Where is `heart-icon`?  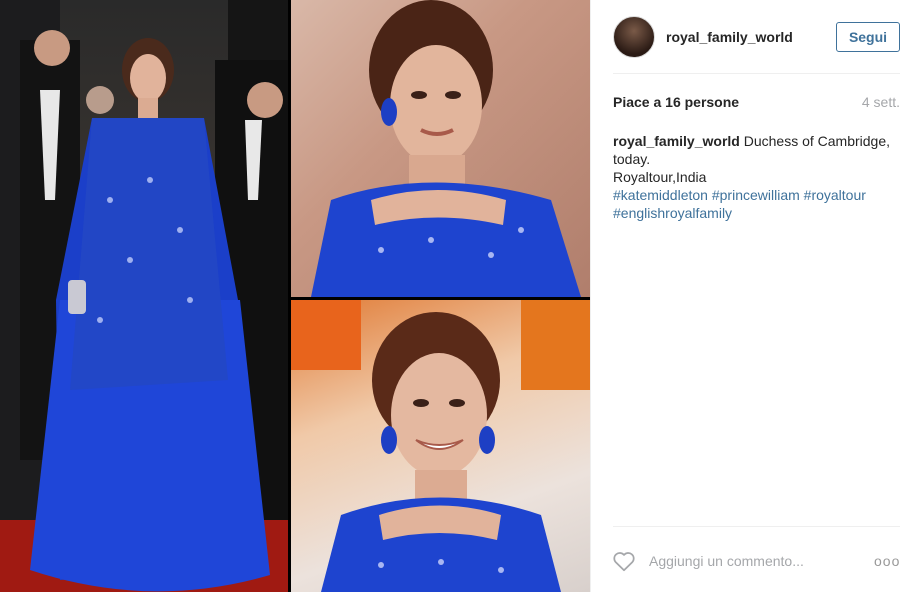
heart-icon is located at coordinates (624, 561).